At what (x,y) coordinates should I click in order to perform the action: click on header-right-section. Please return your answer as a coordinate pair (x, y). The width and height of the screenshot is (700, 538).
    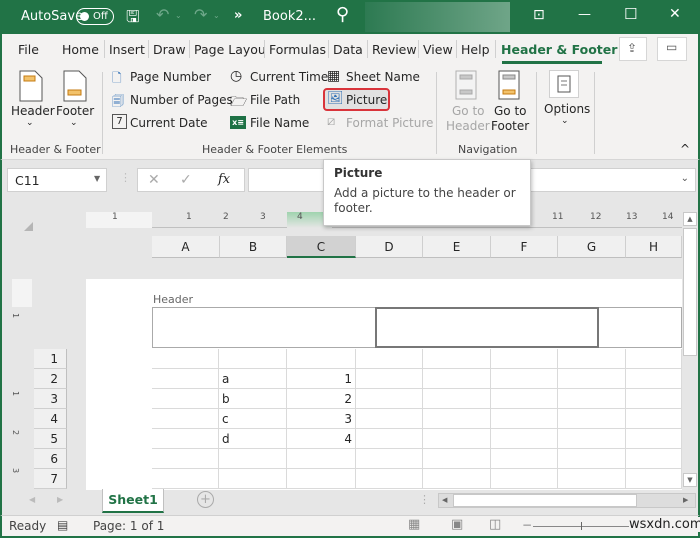
    Looking at the image, I should click on (640, 327).